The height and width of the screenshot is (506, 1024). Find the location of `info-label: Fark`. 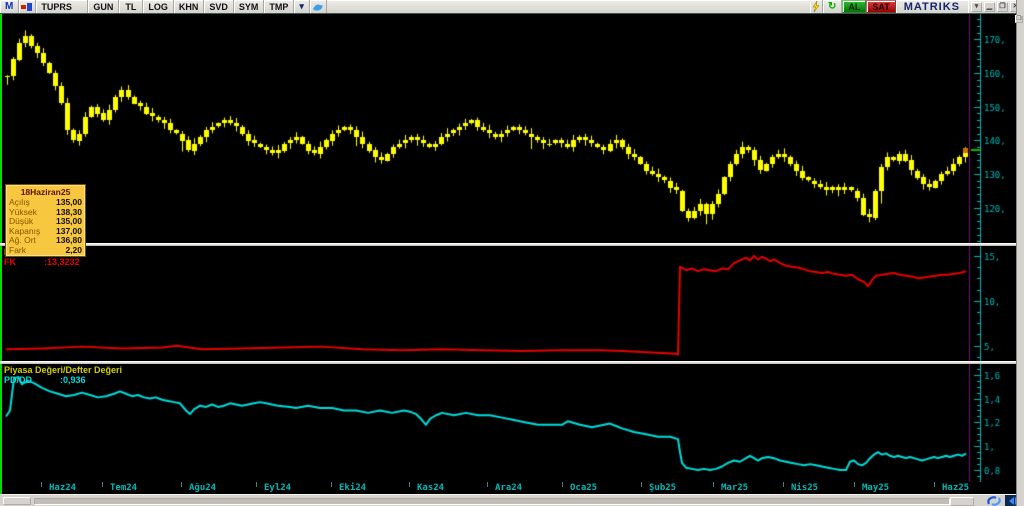

info-label: Fark is located at coordinates (17, 249).